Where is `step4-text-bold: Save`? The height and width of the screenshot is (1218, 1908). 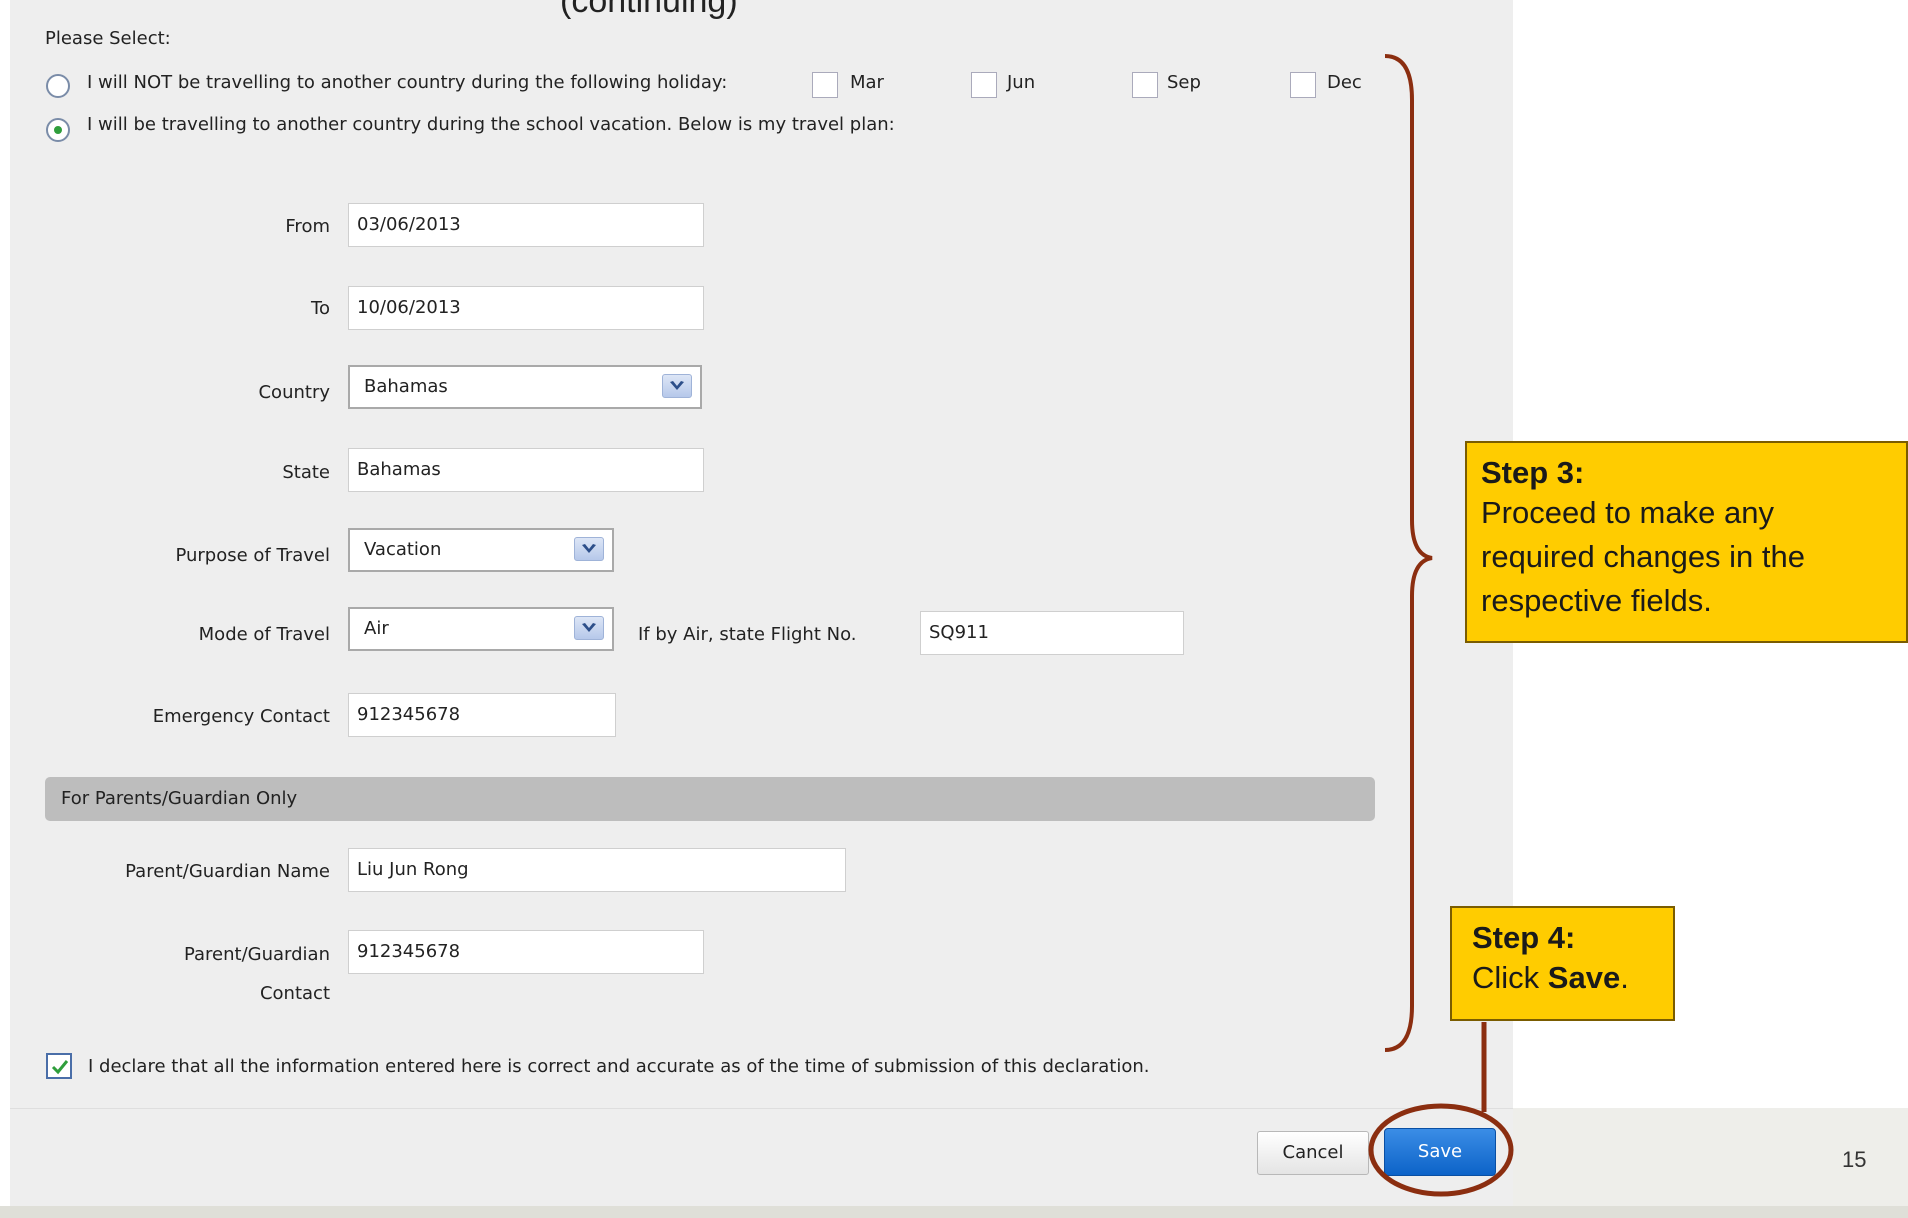 step4-text-bold: Save is located at coordinates (1584, 977).